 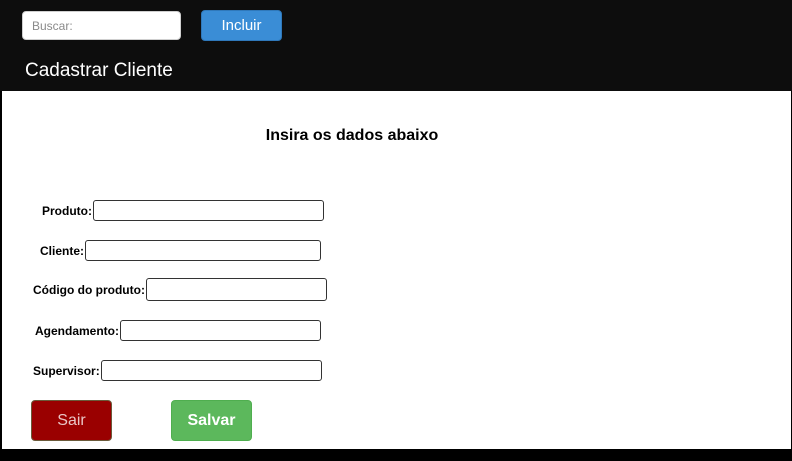 I want to click on product-code-input, so click(x=236, y=289).